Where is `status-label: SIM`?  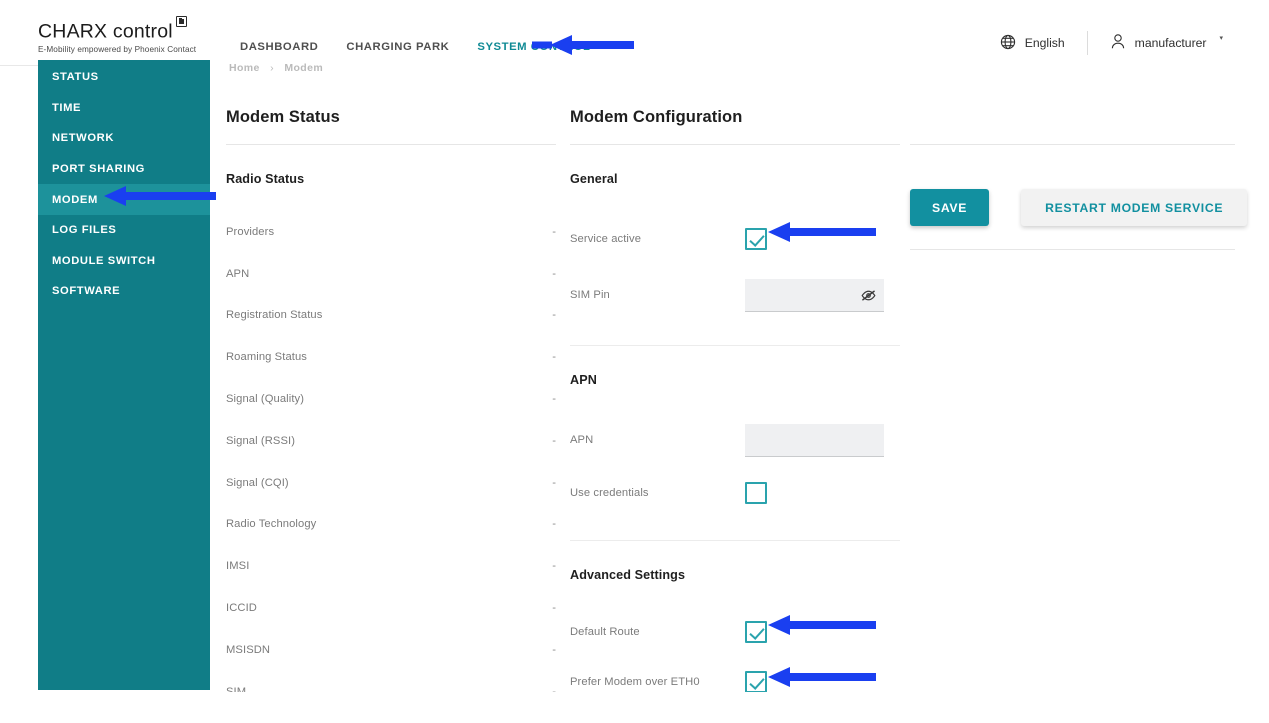
status-label: SIM is located at coordinates (236, 688).